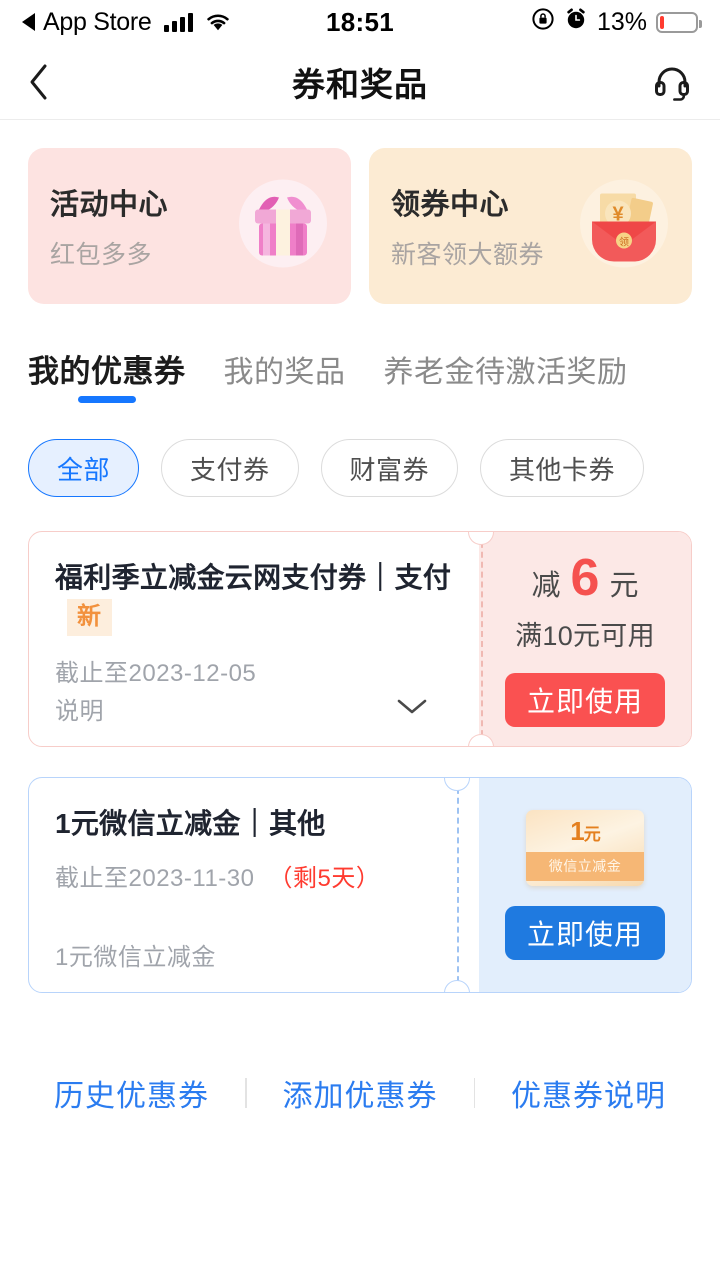 The image size is (720, 1280). I want to click on tab-label: 我的奖品, so click(284, 372).